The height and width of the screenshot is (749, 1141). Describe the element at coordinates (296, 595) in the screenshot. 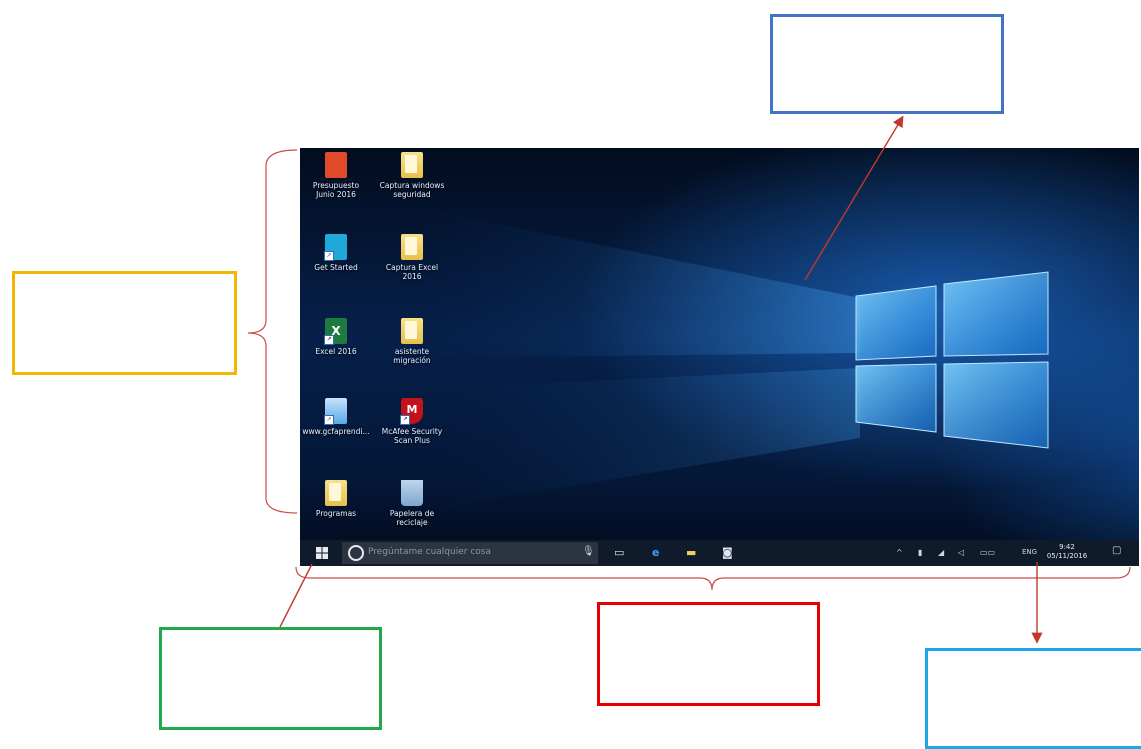

I see `arrow-start-button` at that location.